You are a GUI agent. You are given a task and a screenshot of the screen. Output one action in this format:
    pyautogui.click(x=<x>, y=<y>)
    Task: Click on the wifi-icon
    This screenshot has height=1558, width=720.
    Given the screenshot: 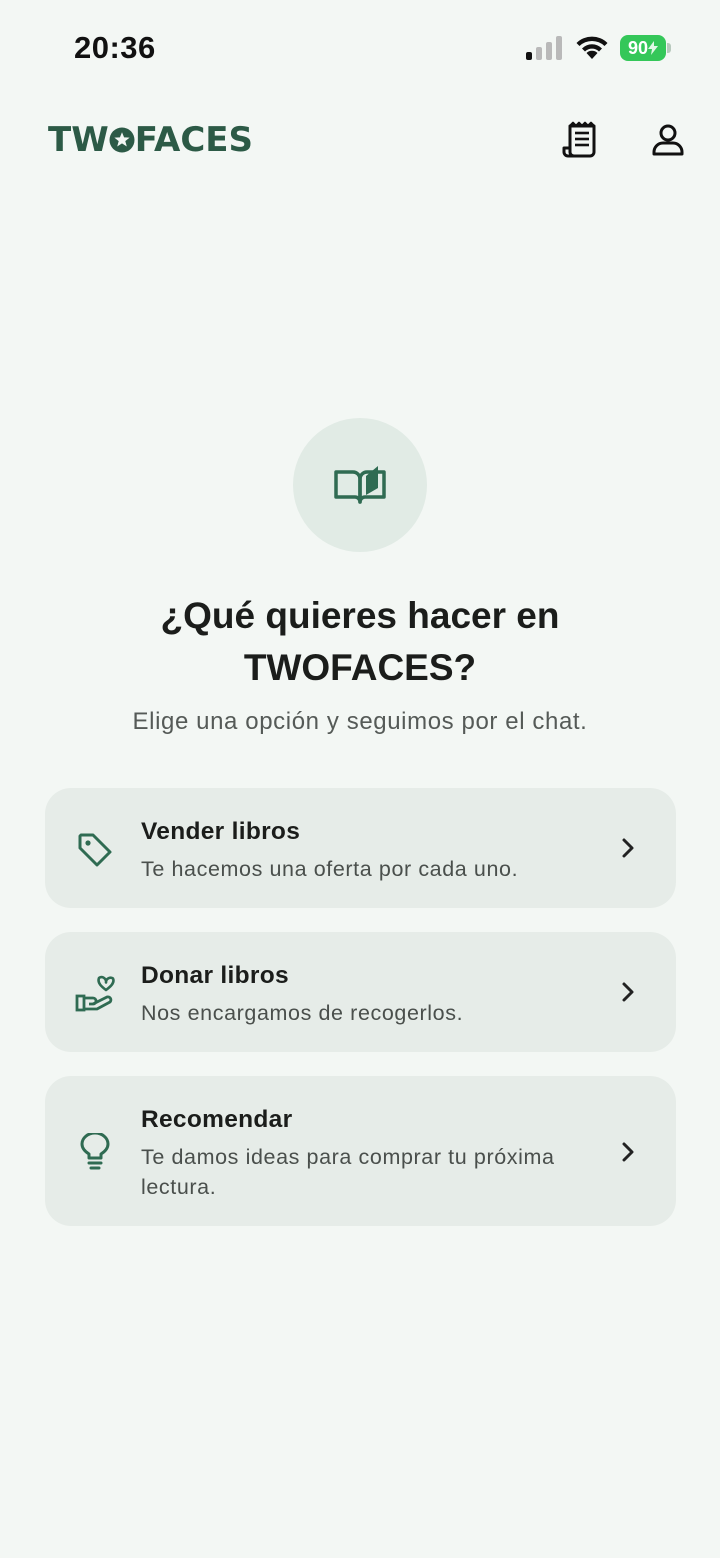 What is the action you would take?
    pyautogui.click(x=592, y=47)
    